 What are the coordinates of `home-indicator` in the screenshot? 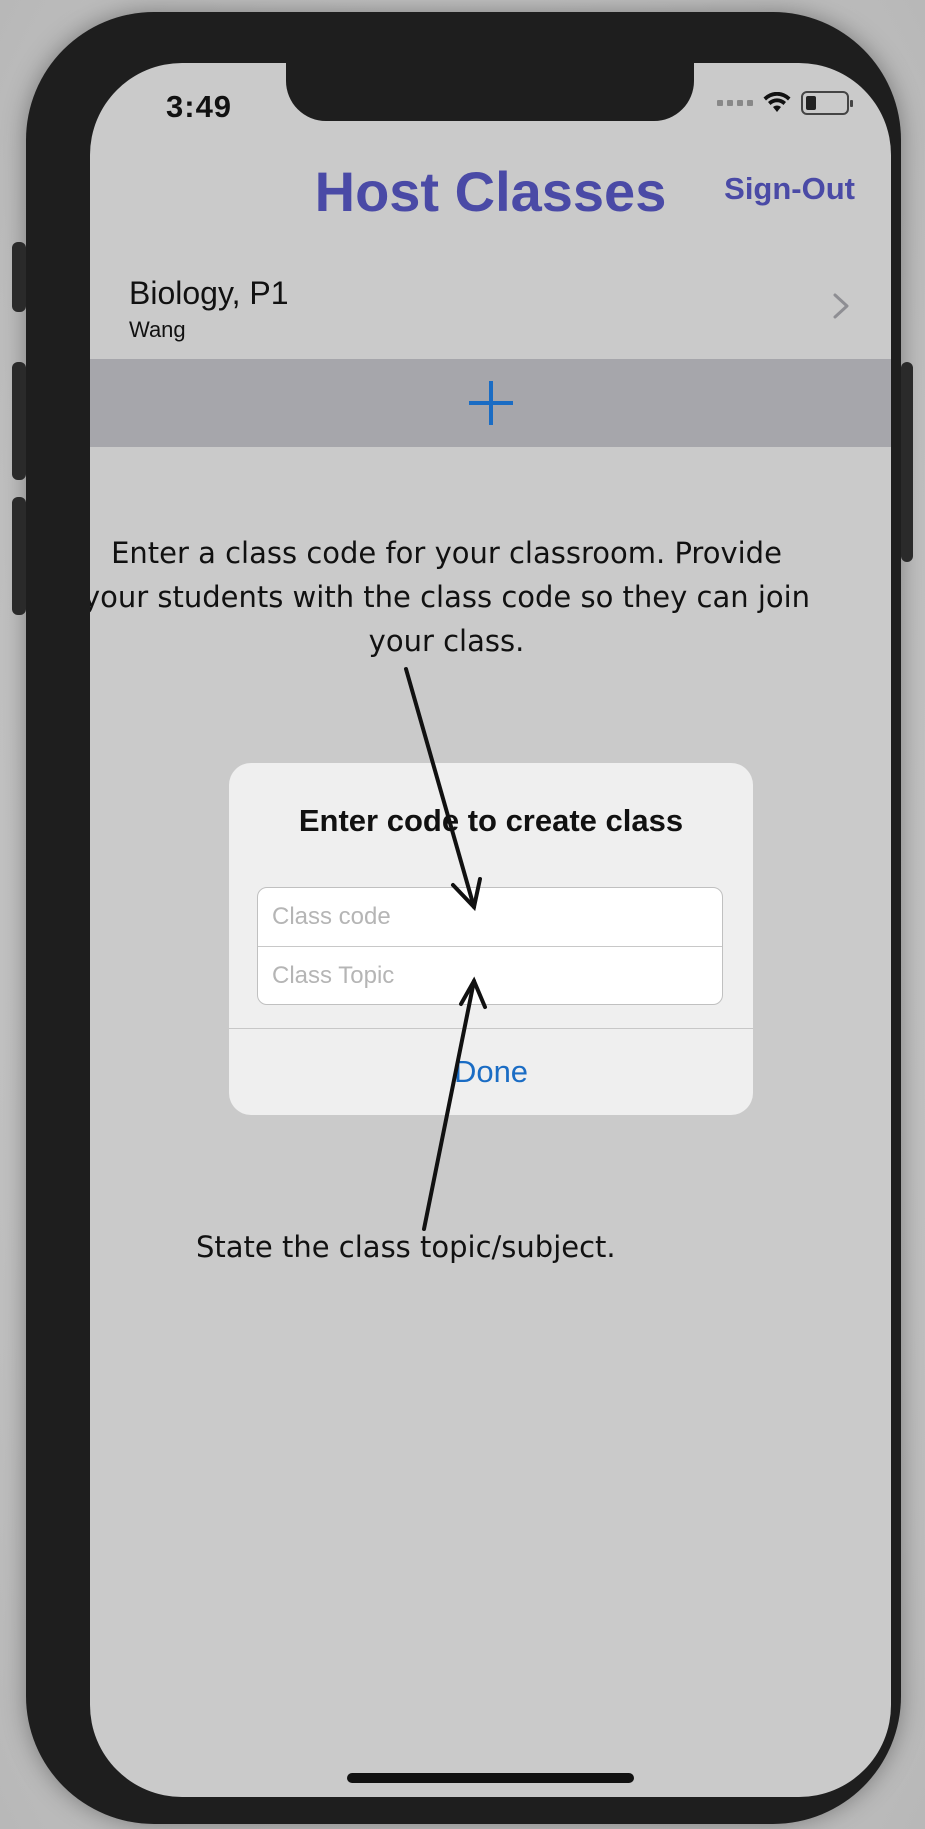 It's located at (490, 1778).